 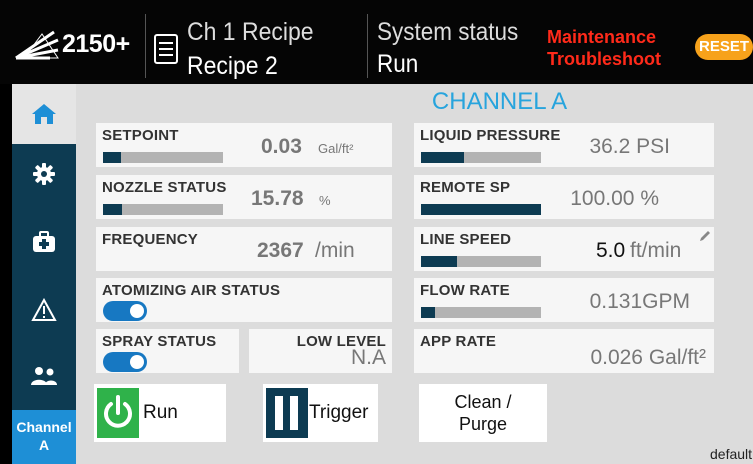 I want to click on power-icon, so click(x=118, y=411).